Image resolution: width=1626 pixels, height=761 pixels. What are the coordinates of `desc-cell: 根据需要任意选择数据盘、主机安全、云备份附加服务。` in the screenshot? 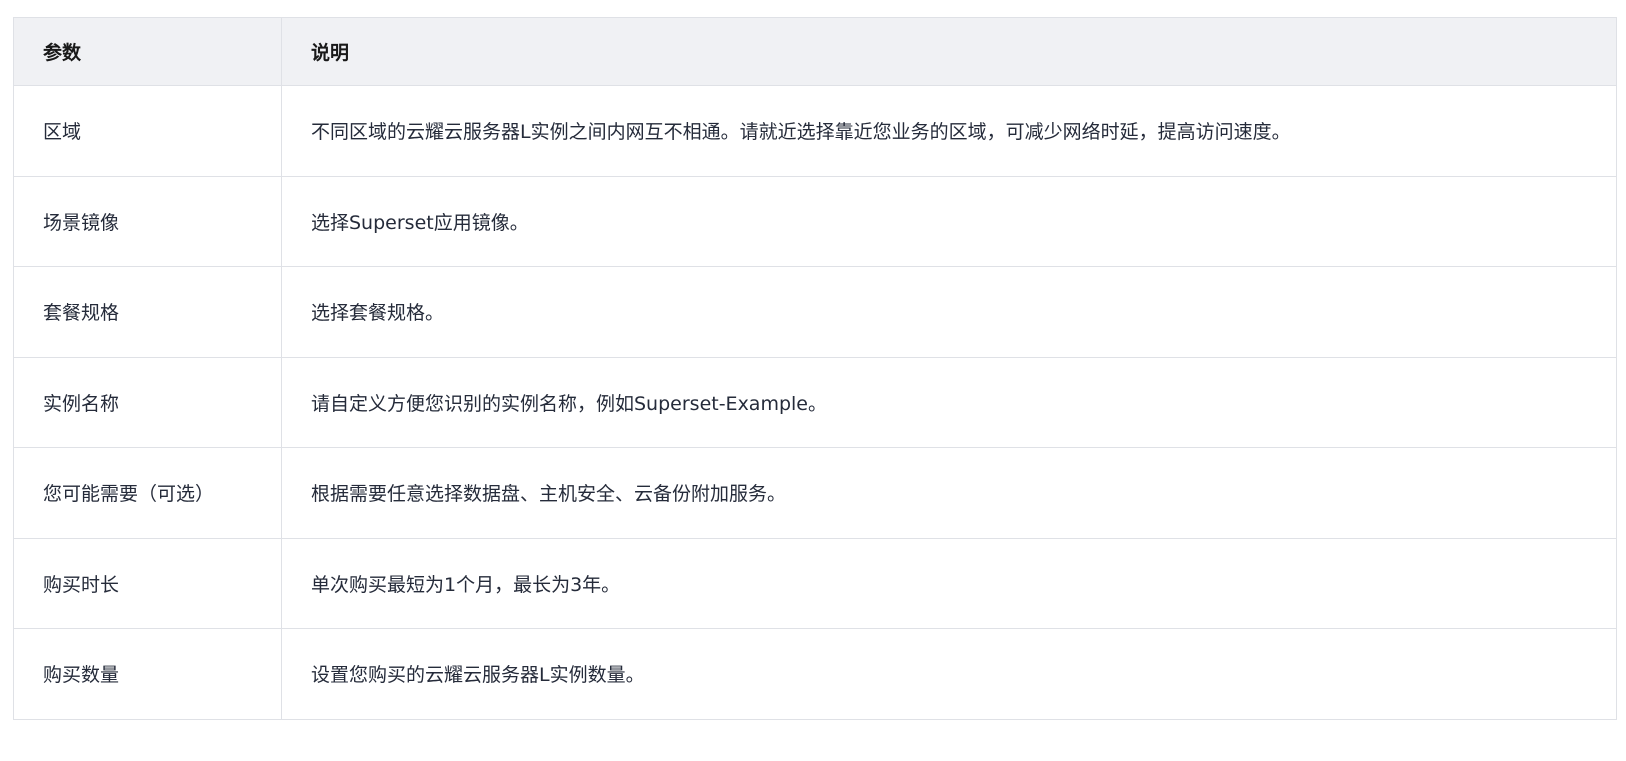 It's located at (949, 493).